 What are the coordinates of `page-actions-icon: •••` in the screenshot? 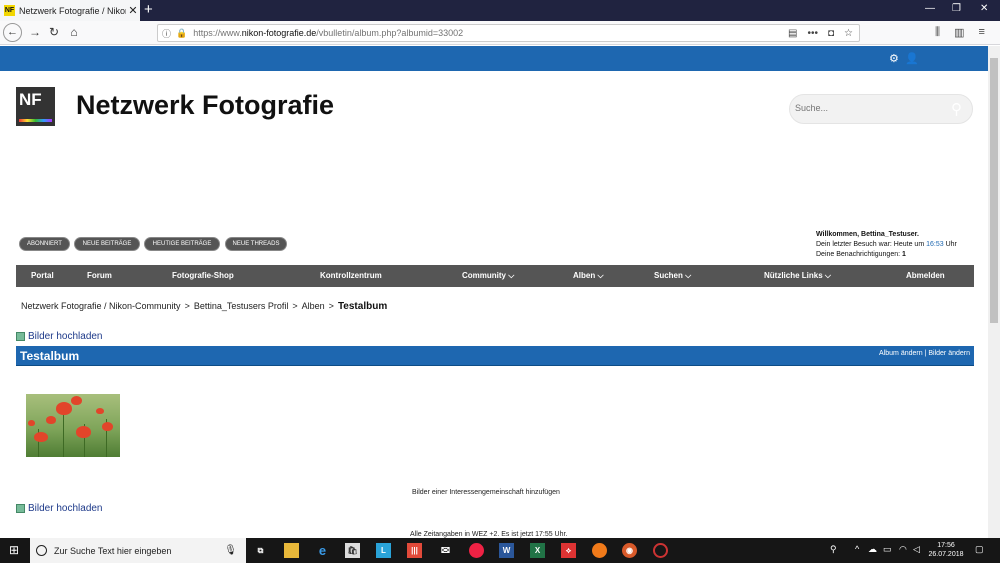 It's located at (812, 33).